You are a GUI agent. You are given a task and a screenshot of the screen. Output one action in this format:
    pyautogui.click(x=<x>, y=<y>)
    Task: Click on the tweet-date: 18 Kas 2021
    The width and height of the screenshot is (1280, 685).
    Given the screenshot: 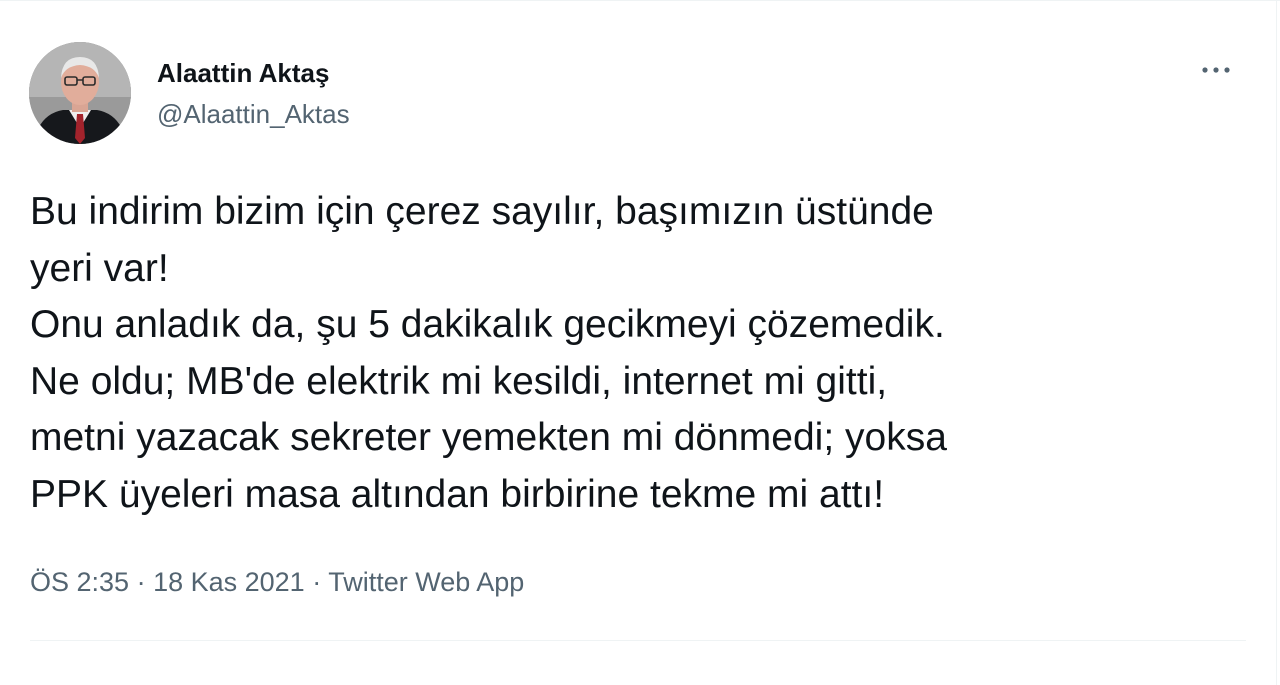 What is the action you would take?
    pyautogui.click(x=229, y=582)
    